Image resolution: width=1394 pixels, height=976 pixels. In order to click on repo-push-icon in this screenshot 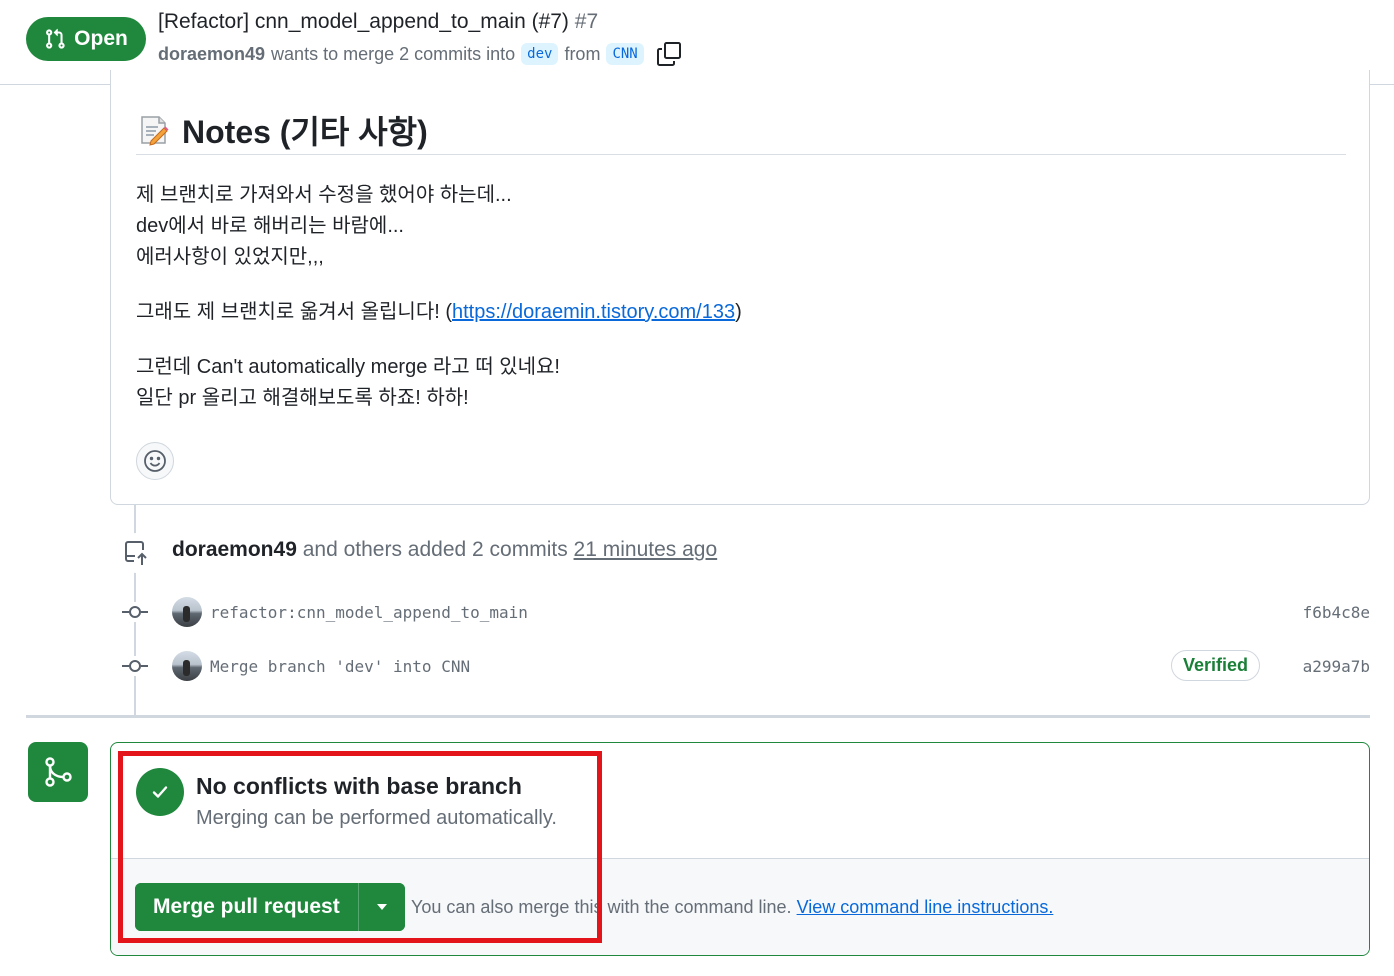, I will do `click(136, 553)`.